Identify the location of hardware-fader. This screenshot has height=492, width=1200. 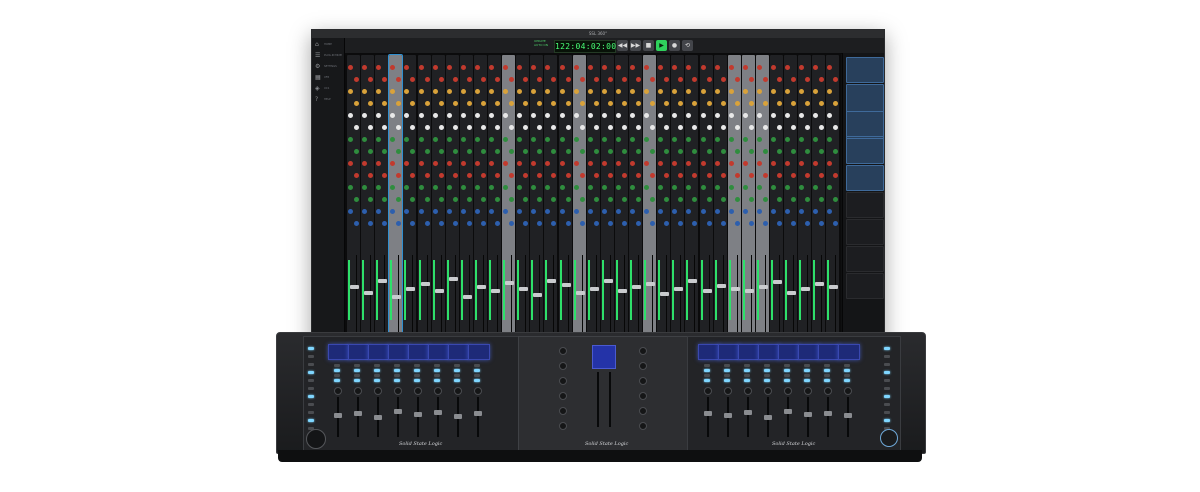
(828, 413).